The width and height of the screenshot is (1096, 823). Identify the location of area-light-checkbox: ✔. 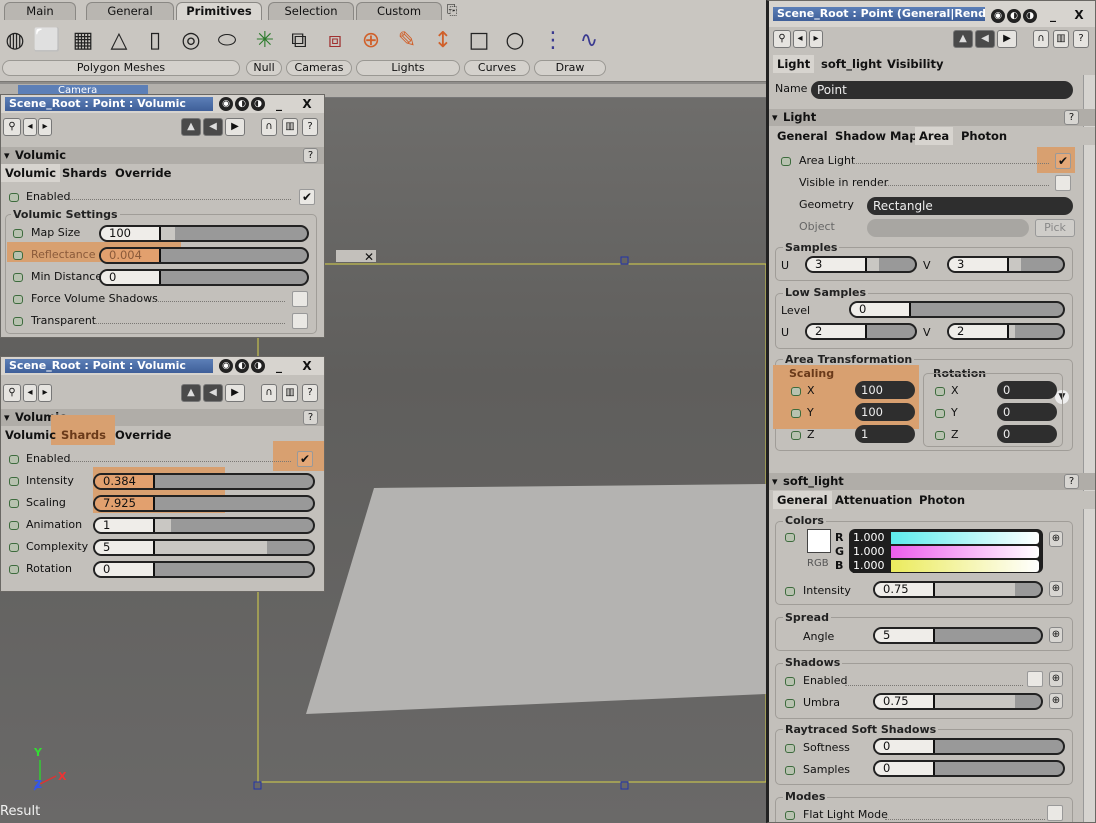
(1063, 161).